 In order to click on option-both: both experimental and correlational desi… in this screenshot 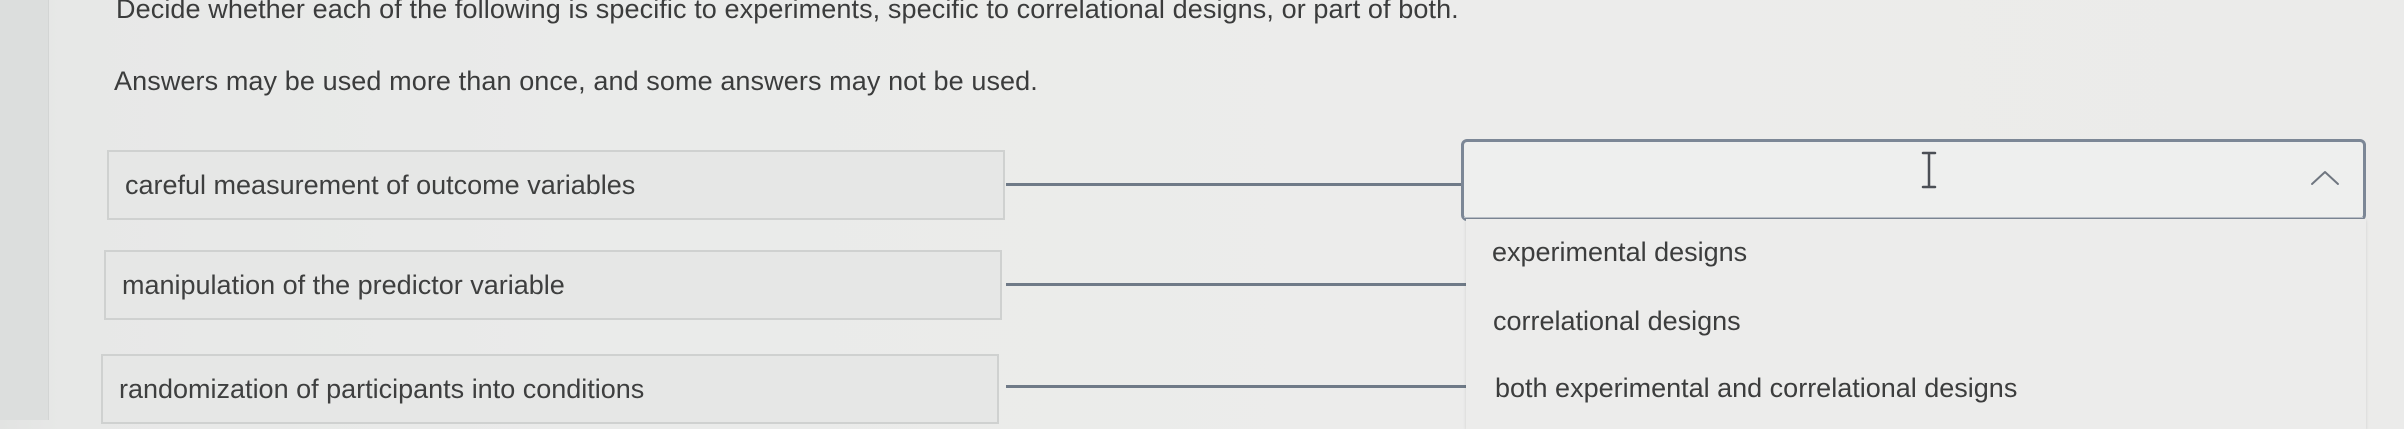, I will do `click(1756, 388)`.